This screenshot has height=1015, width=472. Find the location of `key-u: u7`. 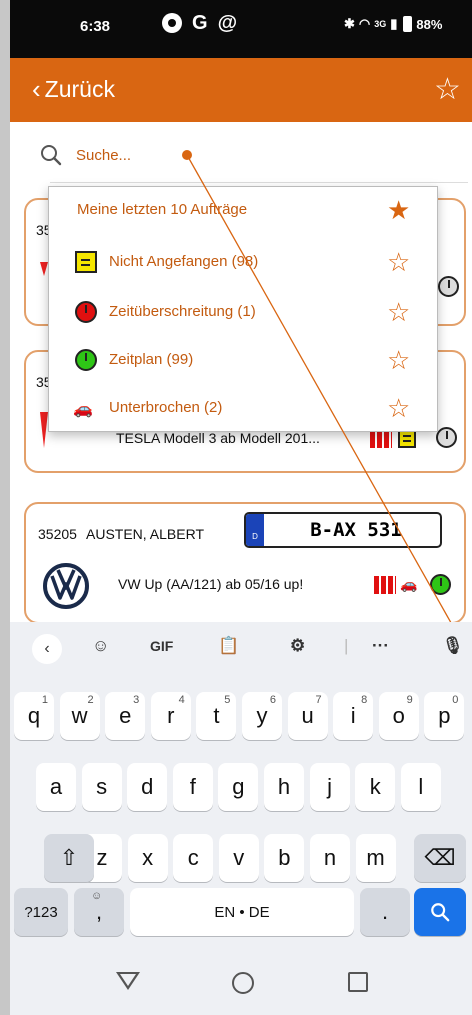

key-u: u7 is located at coordinates (307, 716).